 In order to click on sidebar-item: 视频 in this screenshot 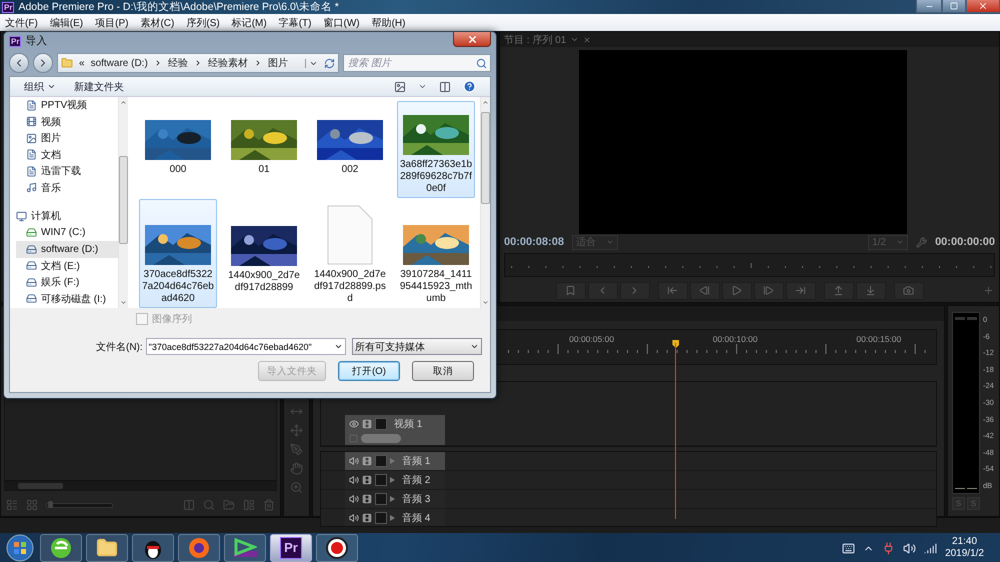, I will do `click(67, 122)`.